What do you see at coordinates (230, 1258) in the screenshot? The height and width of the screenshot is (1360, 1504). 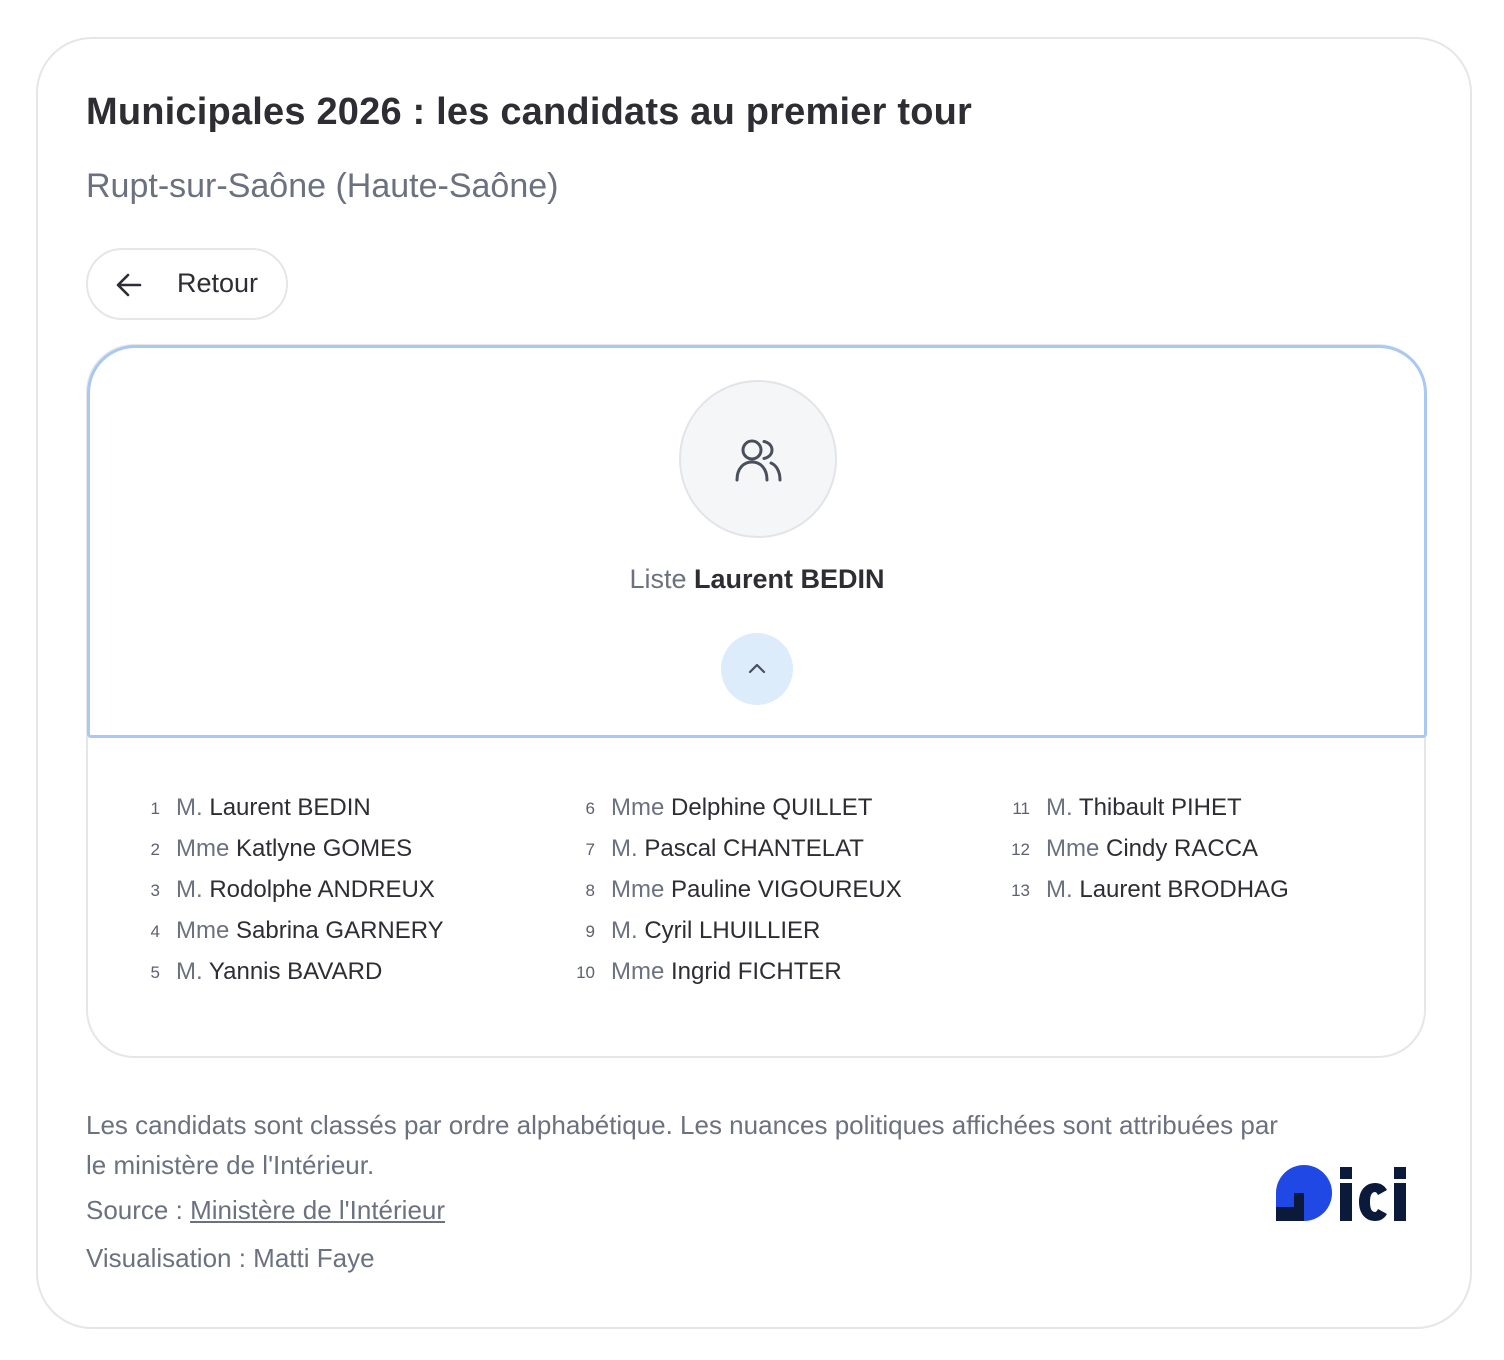 I see `visualisation-credit: Visualisation : Matti Faye` at bounding box center [230, 1258].